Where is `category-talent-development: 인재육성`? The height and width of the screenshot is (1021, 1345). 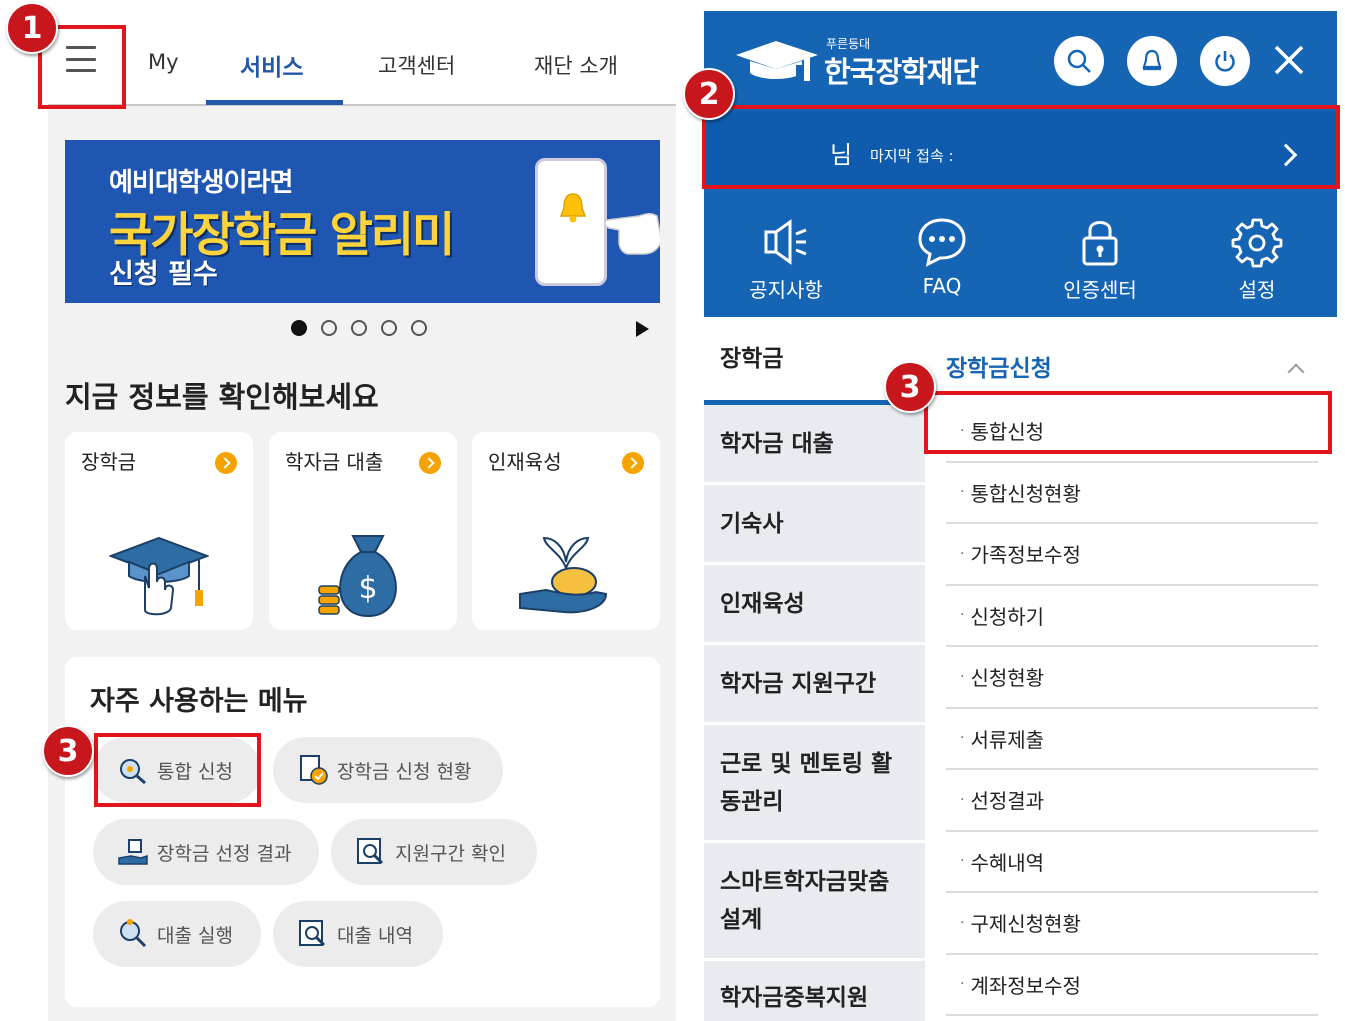 category-talent-development: 인재육성 is located at coordinates (814, 605).